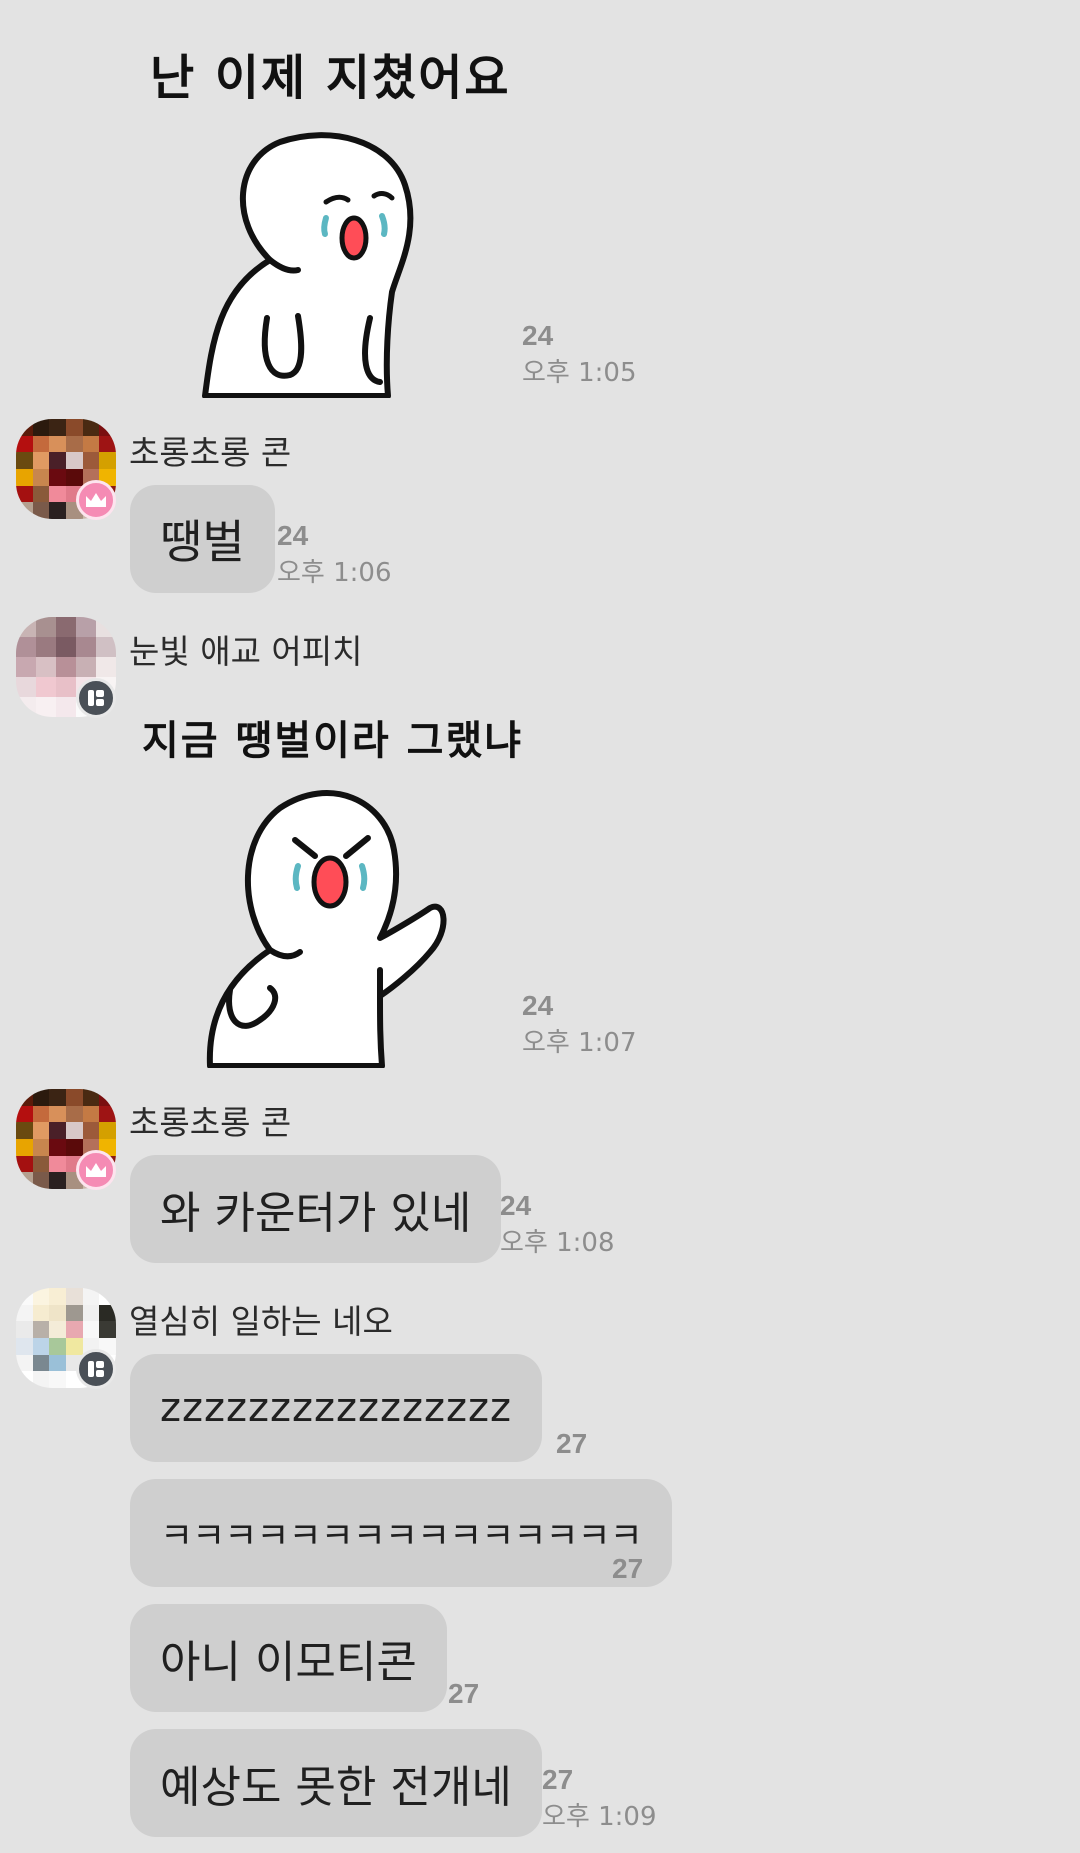  I want to click on sticker-message-angry: 지금 땡벌이라 그랬냐, so click(330, 879).